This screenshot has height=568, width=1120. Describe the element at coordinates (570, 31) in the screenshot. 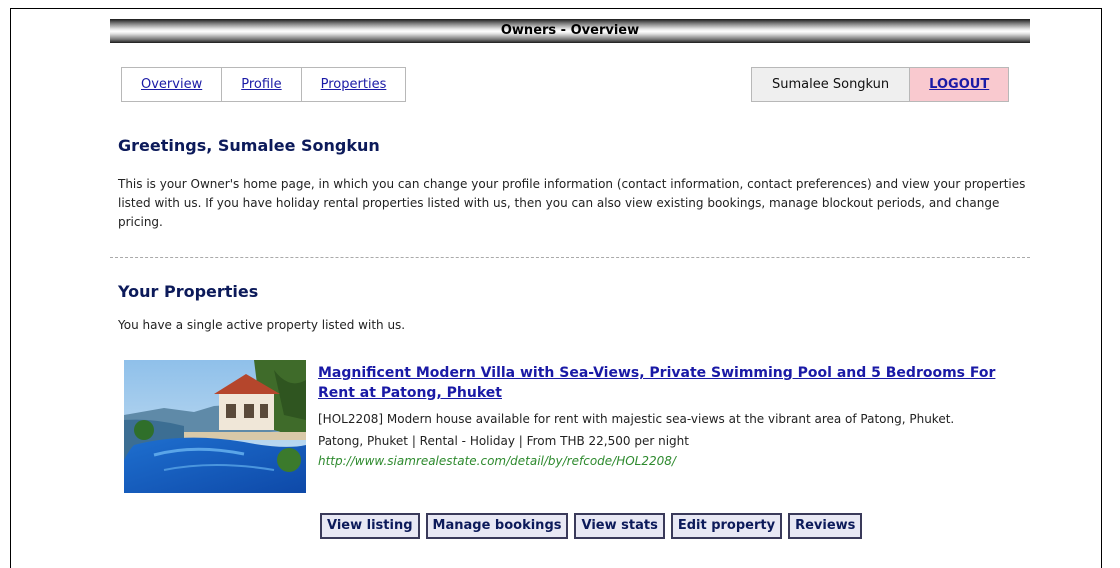

I see `page-title: Owners - Overview` at that location.